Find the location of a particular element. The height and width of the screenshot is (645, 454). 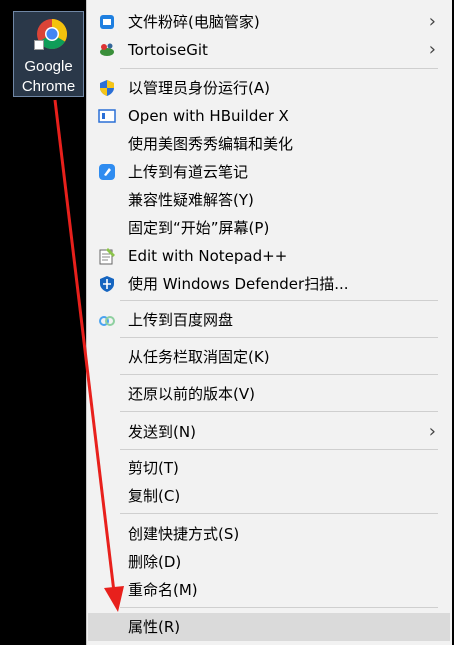

menu-item-baidu-upload: 上传到百度网盘 is located at coordinates (269, 320).